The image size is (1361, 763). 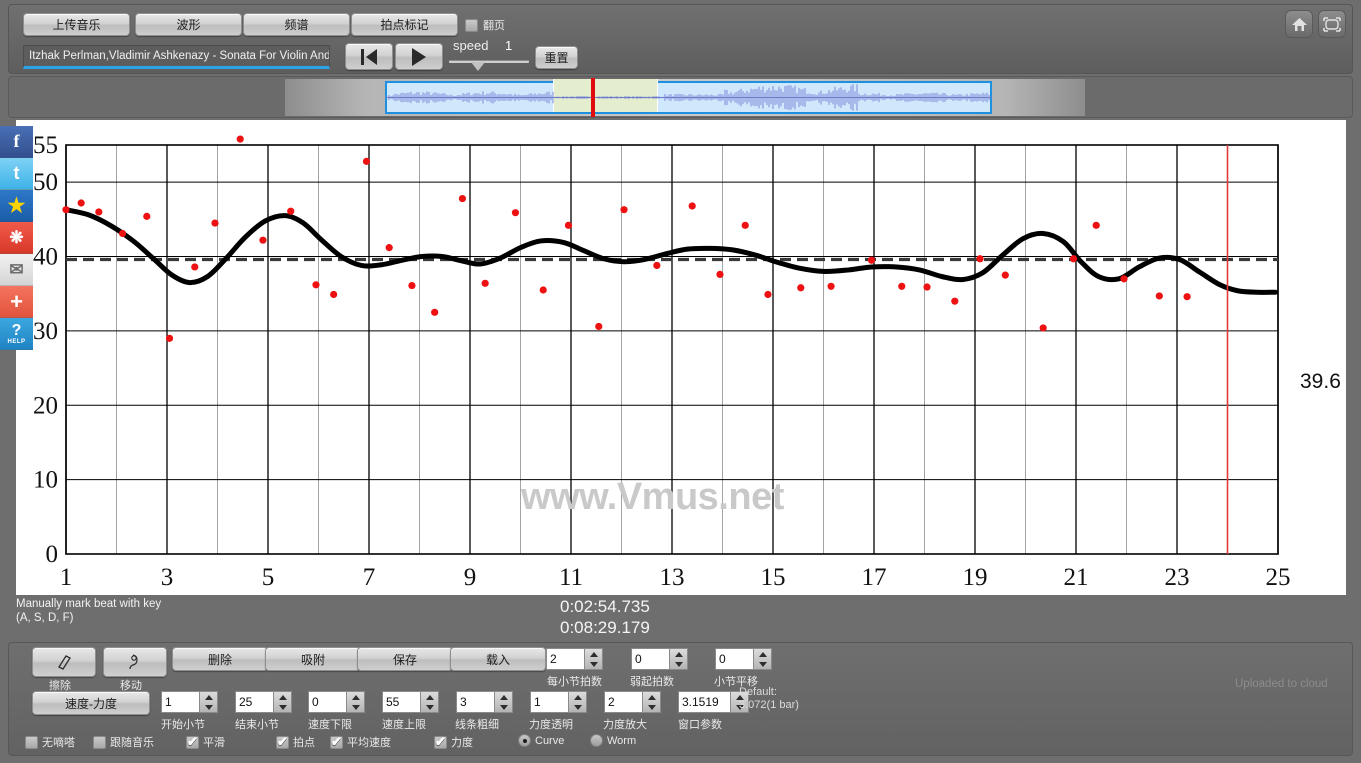 I want to click on share-plus-icon: +, so click(x=16, y=302).